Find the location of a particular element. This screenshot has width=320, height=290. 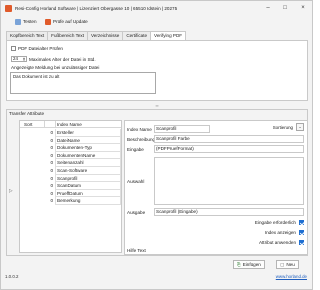

beschreibung-label: Beschreibung is located at coordinates (141, 139).